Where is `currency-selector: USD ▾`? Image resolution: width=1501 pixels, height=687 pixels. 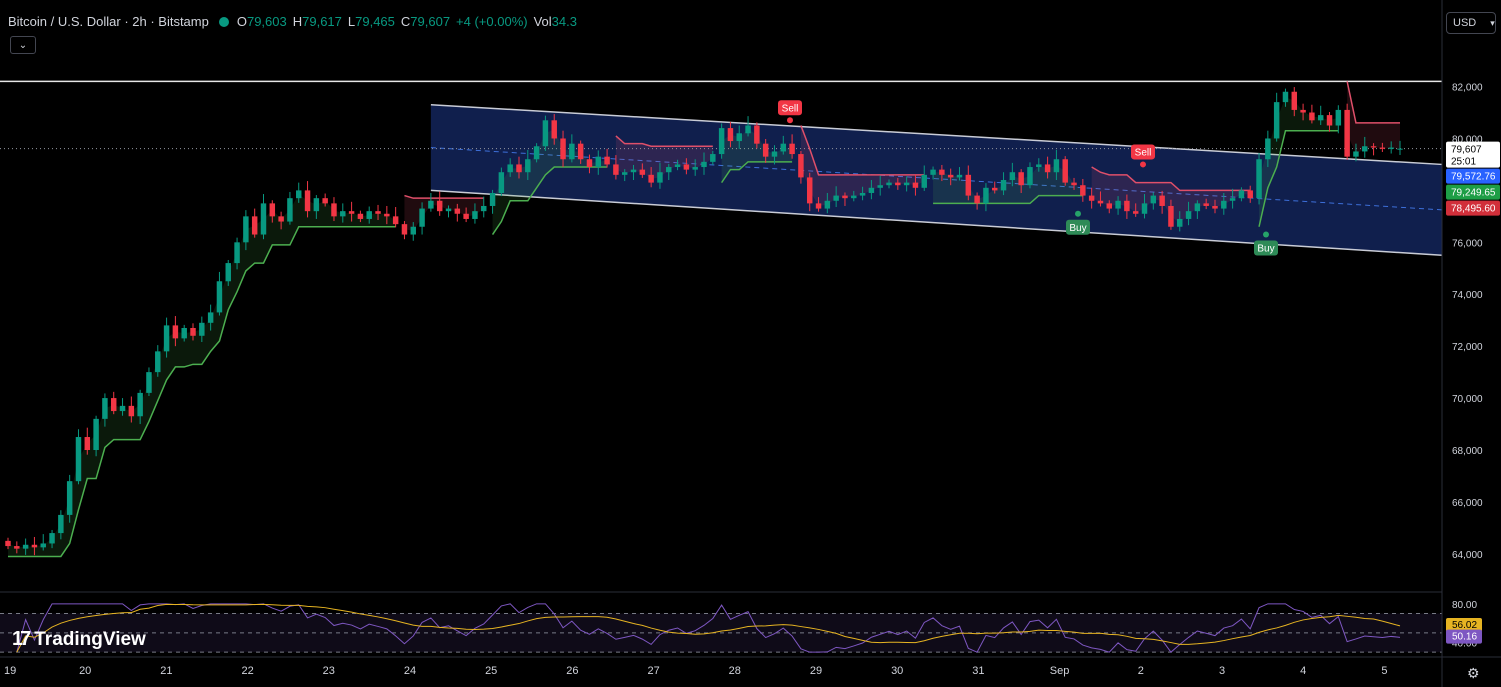 currency-selector: USD ▾ is located at coordinates (1471, 23).